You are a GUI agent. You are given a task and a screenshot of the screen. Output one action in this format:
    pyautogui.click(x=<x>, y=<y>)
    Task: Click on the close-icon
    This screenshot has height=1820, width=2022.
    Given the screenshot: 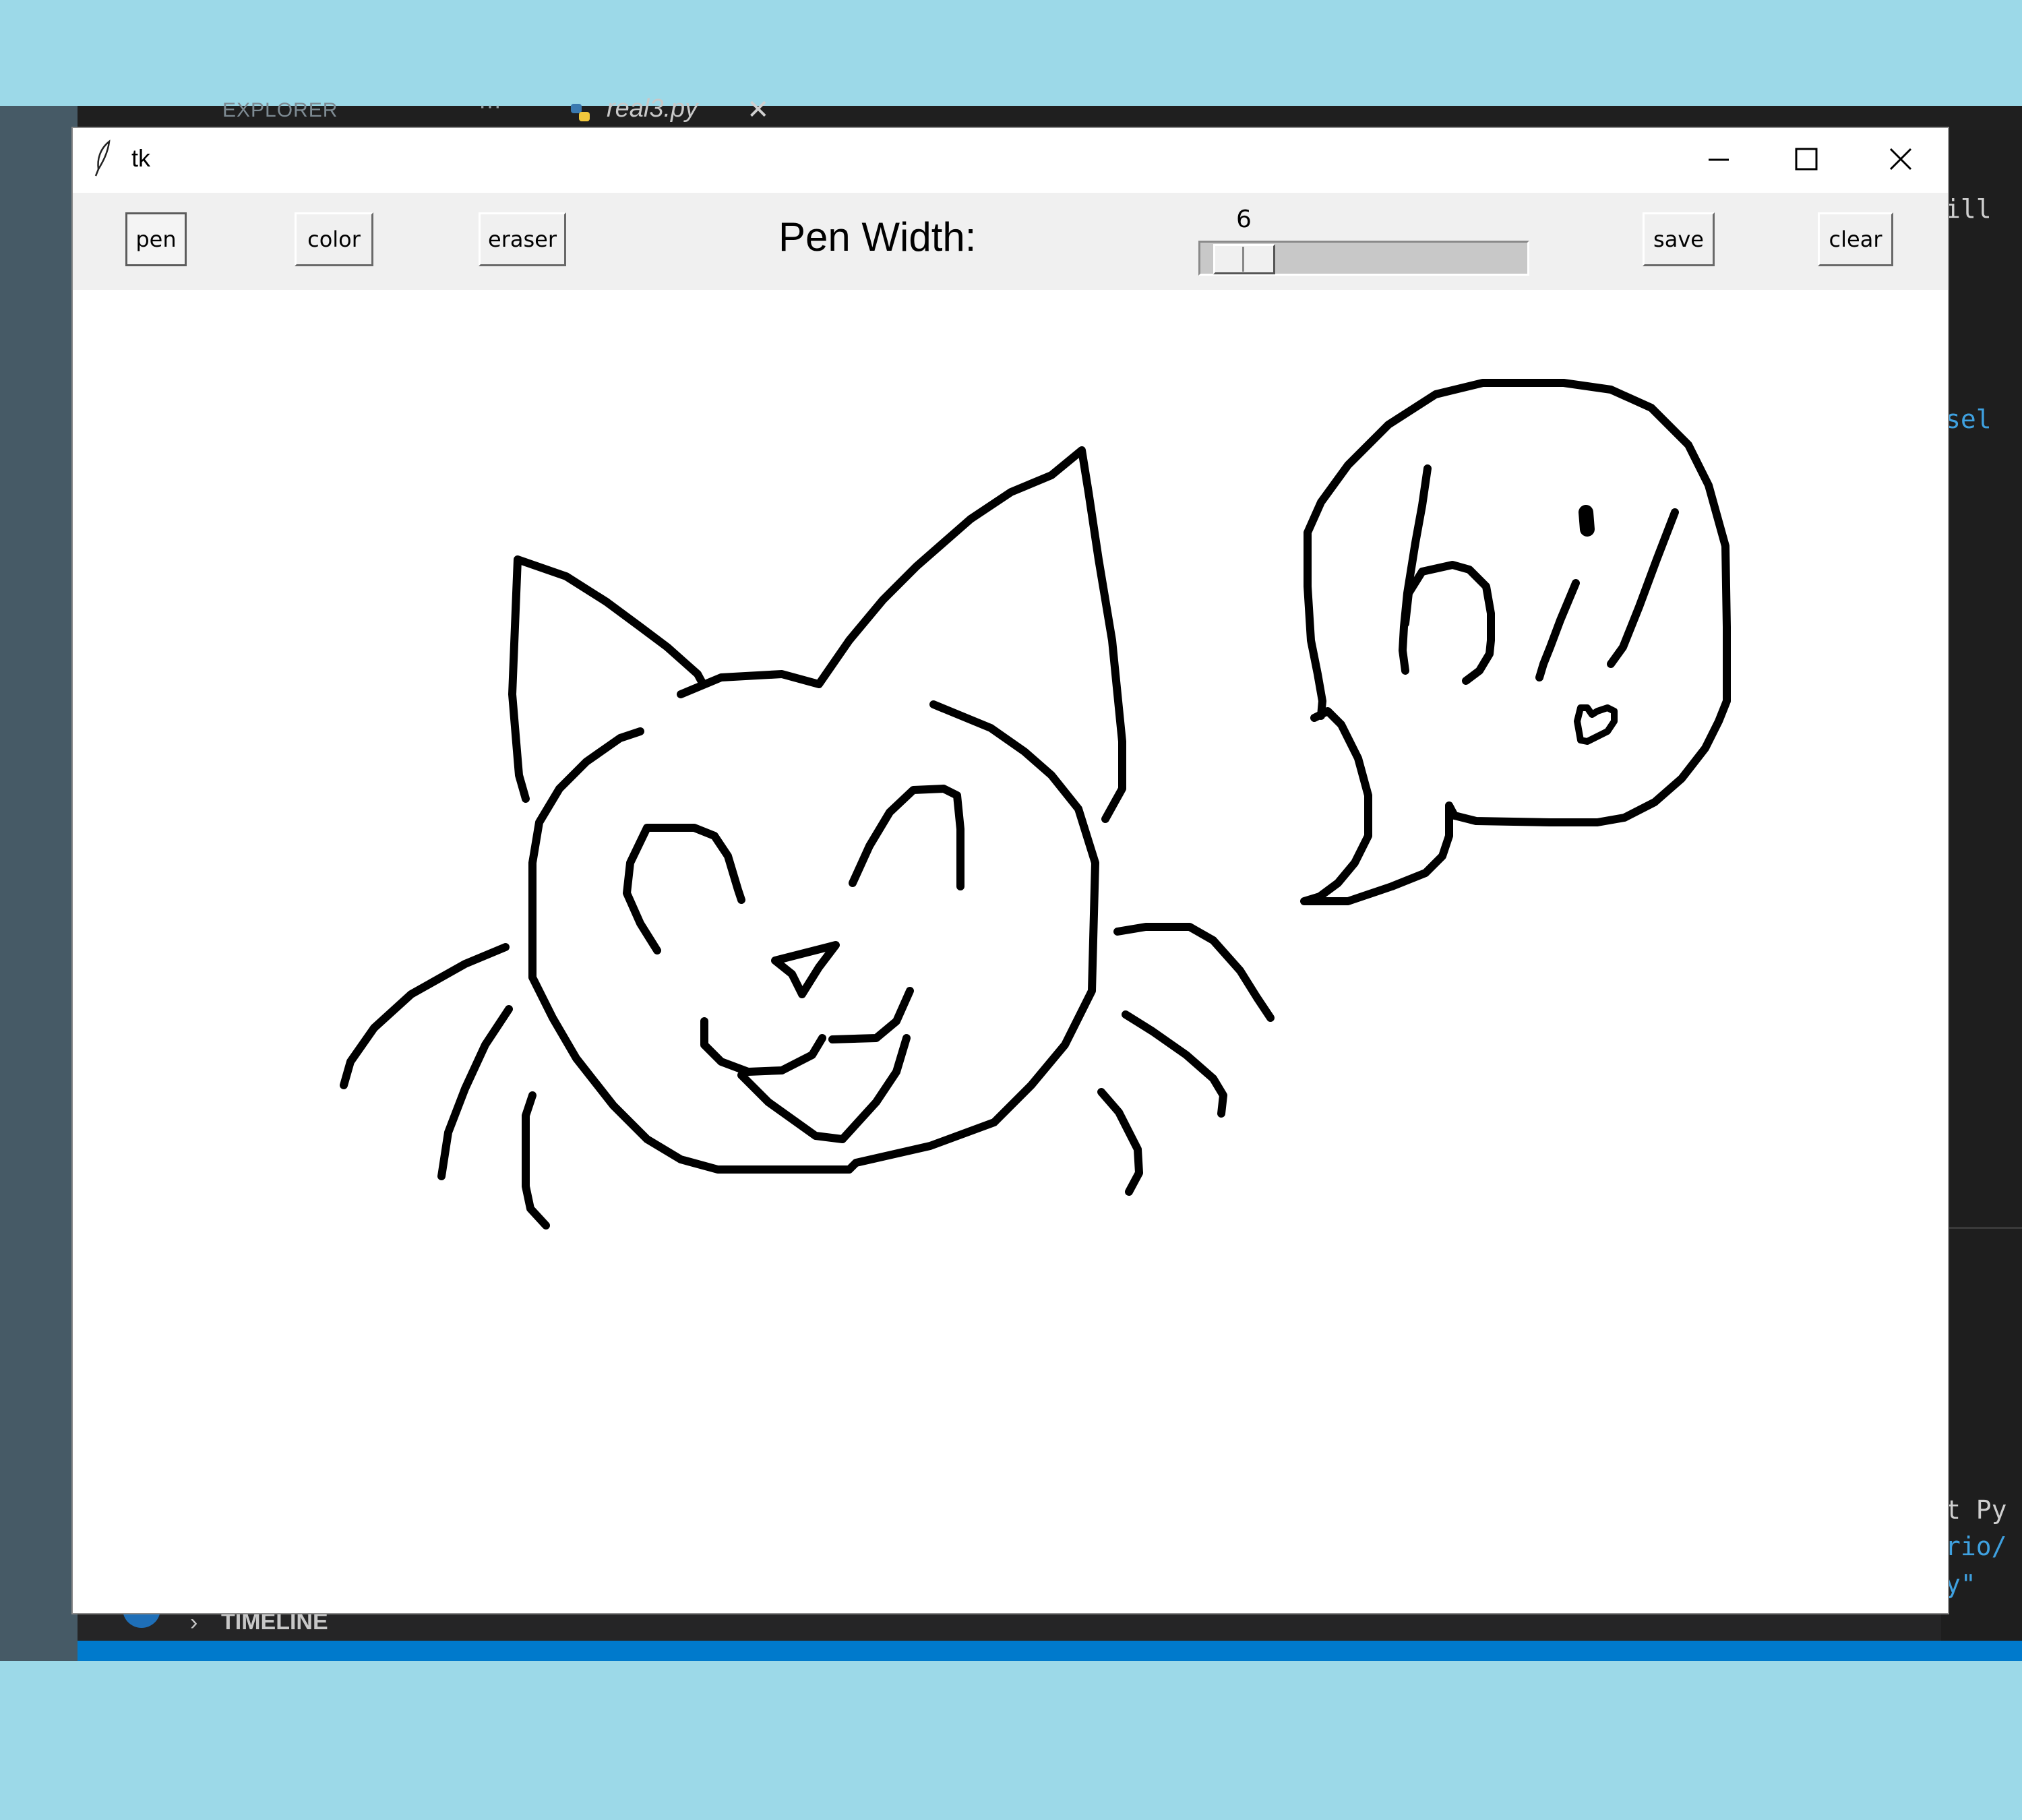 What is the action you would take?
    pyautogui.click(x=1901, y=159)
    